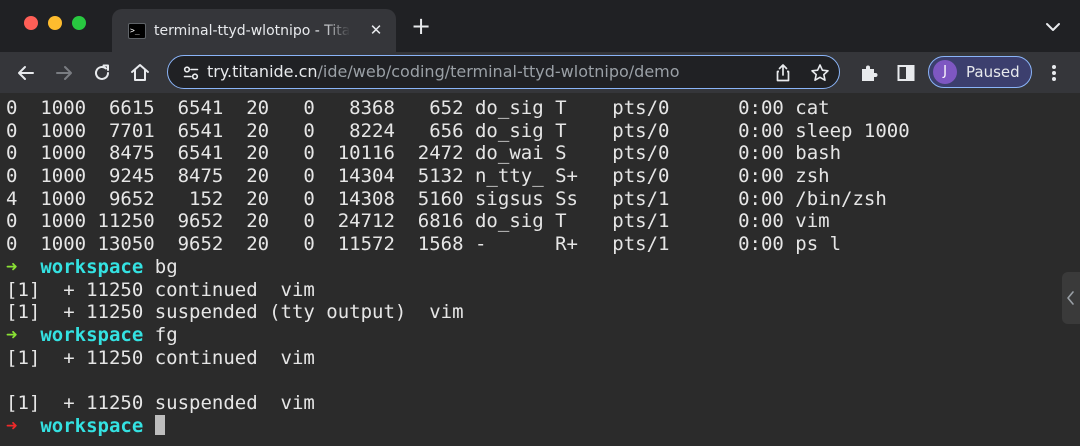 This screenshot has width=1080, height=446. What do you see at coordinates (540, 26) in the screenshot?
I see `tab-strip: >_ terminal-ttyd-wlotnipo - TitanIDE ✕ +` at bounding box center [540, 26].